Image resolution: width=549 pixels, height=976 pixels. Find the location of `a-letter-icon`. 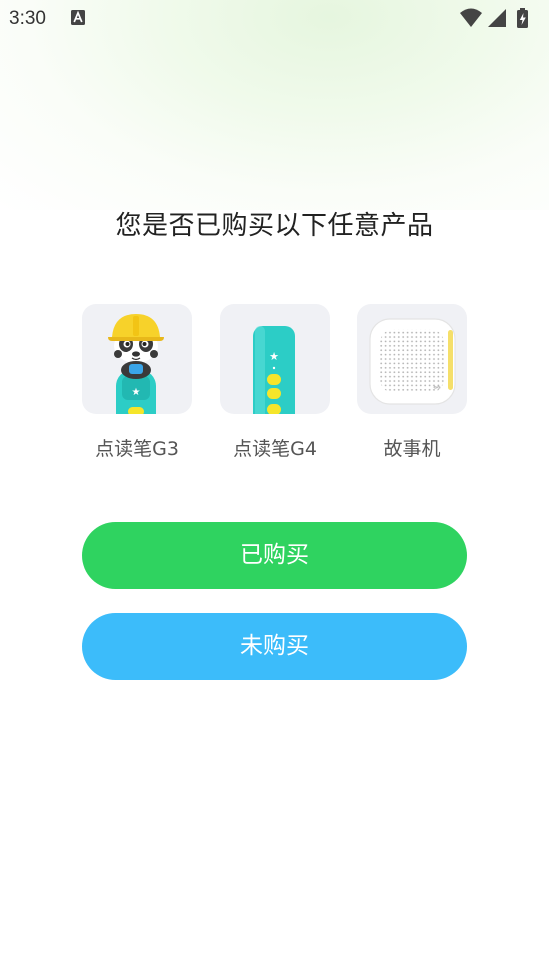

a-letter-icon is located at coordinates (78, 17).